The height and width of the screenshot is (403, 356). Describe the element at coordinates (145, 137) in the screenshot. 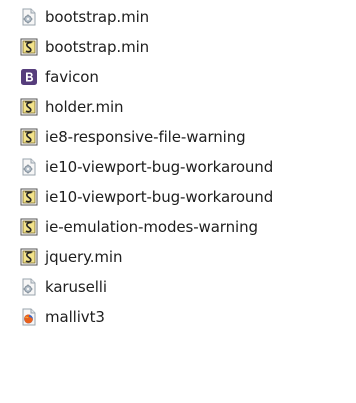

I see `file-name: ie8-responsive-file-warning` at that location.